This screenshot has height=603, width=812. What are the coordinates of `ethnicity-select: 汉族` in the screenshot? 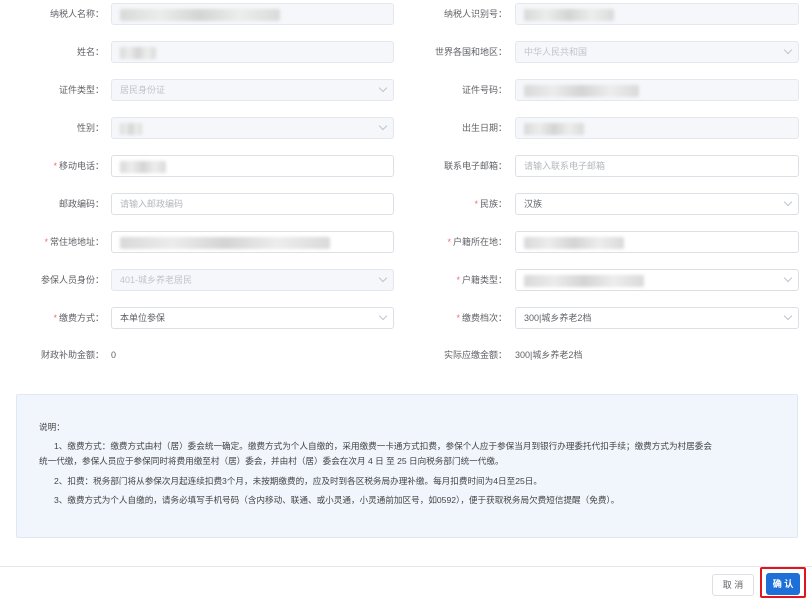 It's located at (657, 204).